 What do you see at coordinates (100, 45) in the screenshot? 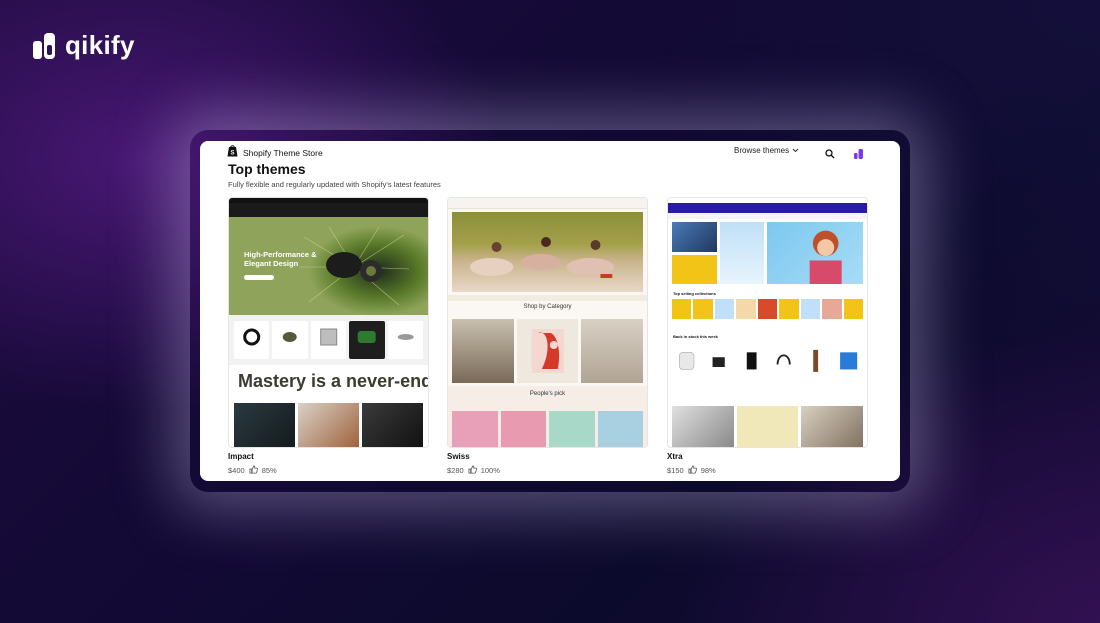
I see `qikify-wordmark: qikify` at bounding box center [100, 45].